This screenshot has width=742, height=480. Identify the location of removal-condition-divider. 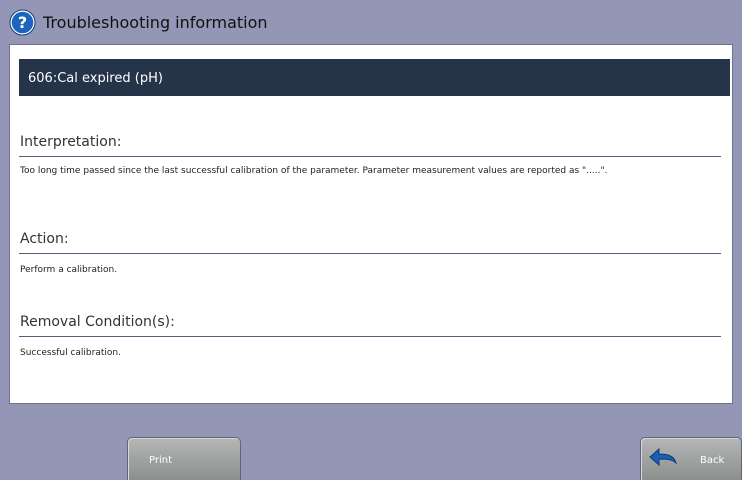
(370, 336).